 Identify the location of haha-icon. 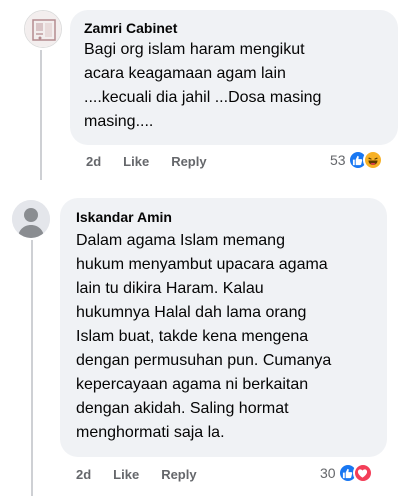
(372, 160).